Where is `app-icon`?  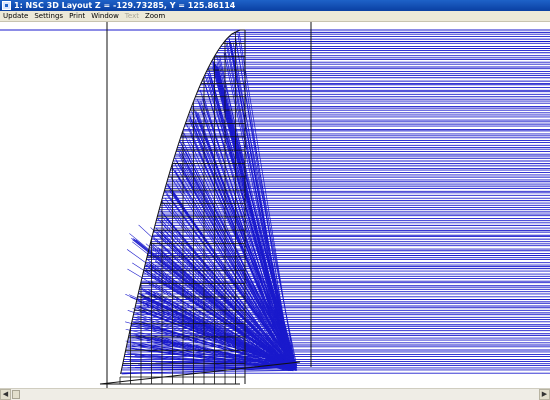
app-icon is located at coordinates (6, 5).